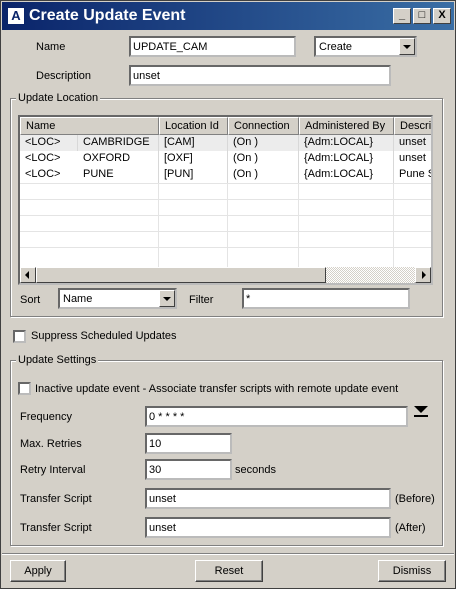 This screenshot has width=456, height=589. I want to click on filter-label: Filter, so click(201, 300).